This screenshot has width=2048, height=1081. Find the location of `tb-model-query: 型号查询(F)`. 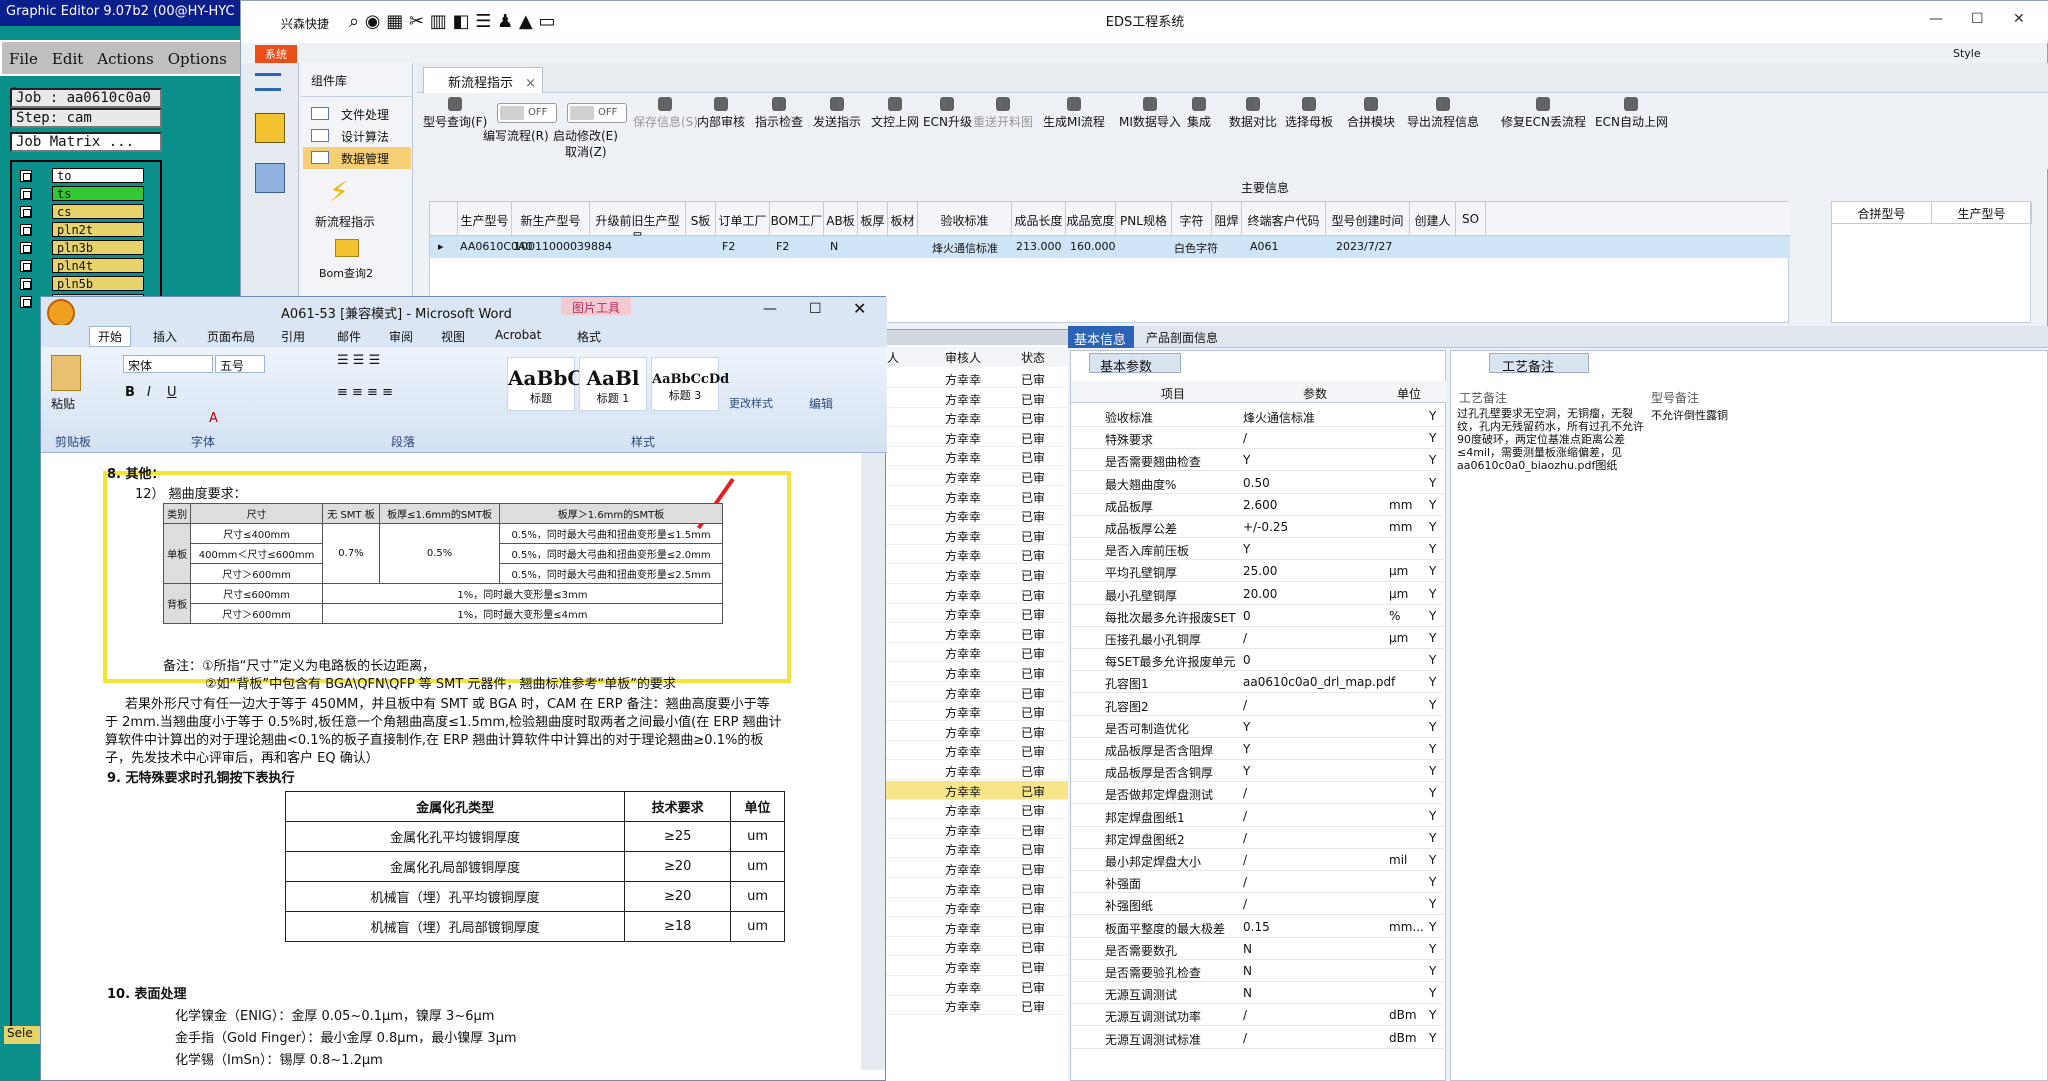

tb-model-query: 型号查询(F) is located at coordinates (455, 111).